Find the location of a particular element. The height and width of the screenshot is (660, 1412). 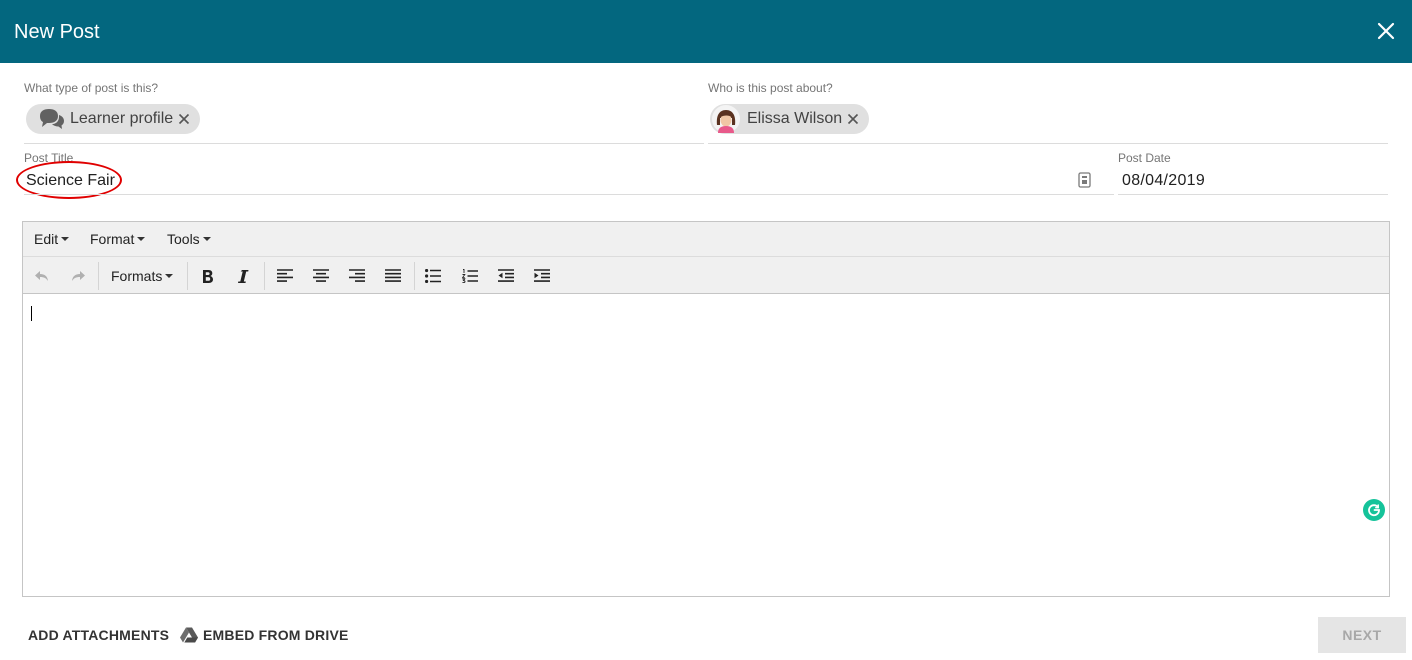

dialog-title: New Post is located at coordinates (57, 32).